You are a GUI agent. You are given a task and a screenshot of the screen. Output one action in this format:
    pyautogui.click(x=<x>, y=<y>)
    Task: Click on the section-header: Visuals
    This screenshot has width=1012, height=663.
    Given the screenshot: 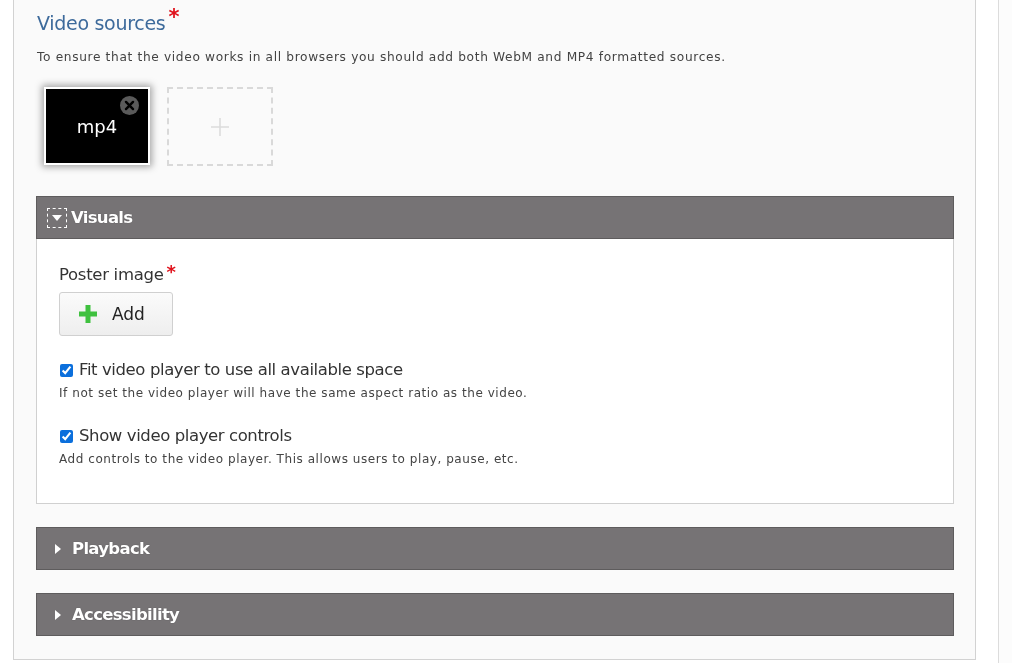 What is the action you would take?
    pyautogui.click(x=495, y=217)
    